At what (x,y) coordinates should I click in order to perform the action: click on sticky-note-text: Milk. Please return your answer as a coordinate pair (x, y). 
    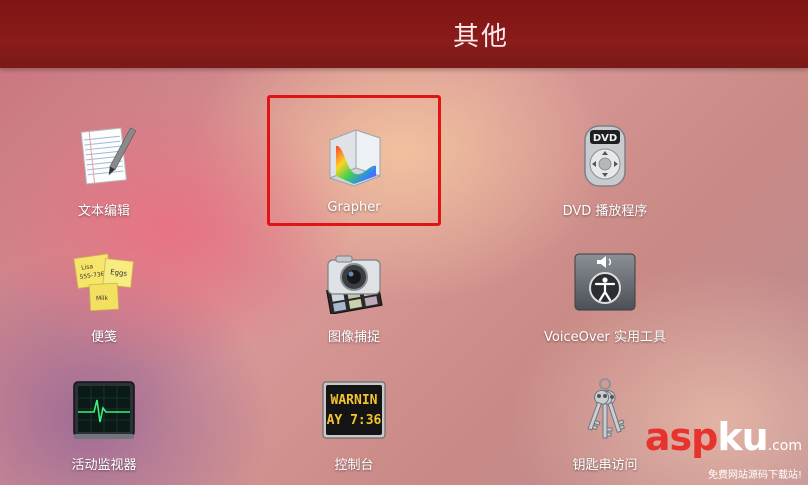
    Looking at the image, I should click on (102, 299).